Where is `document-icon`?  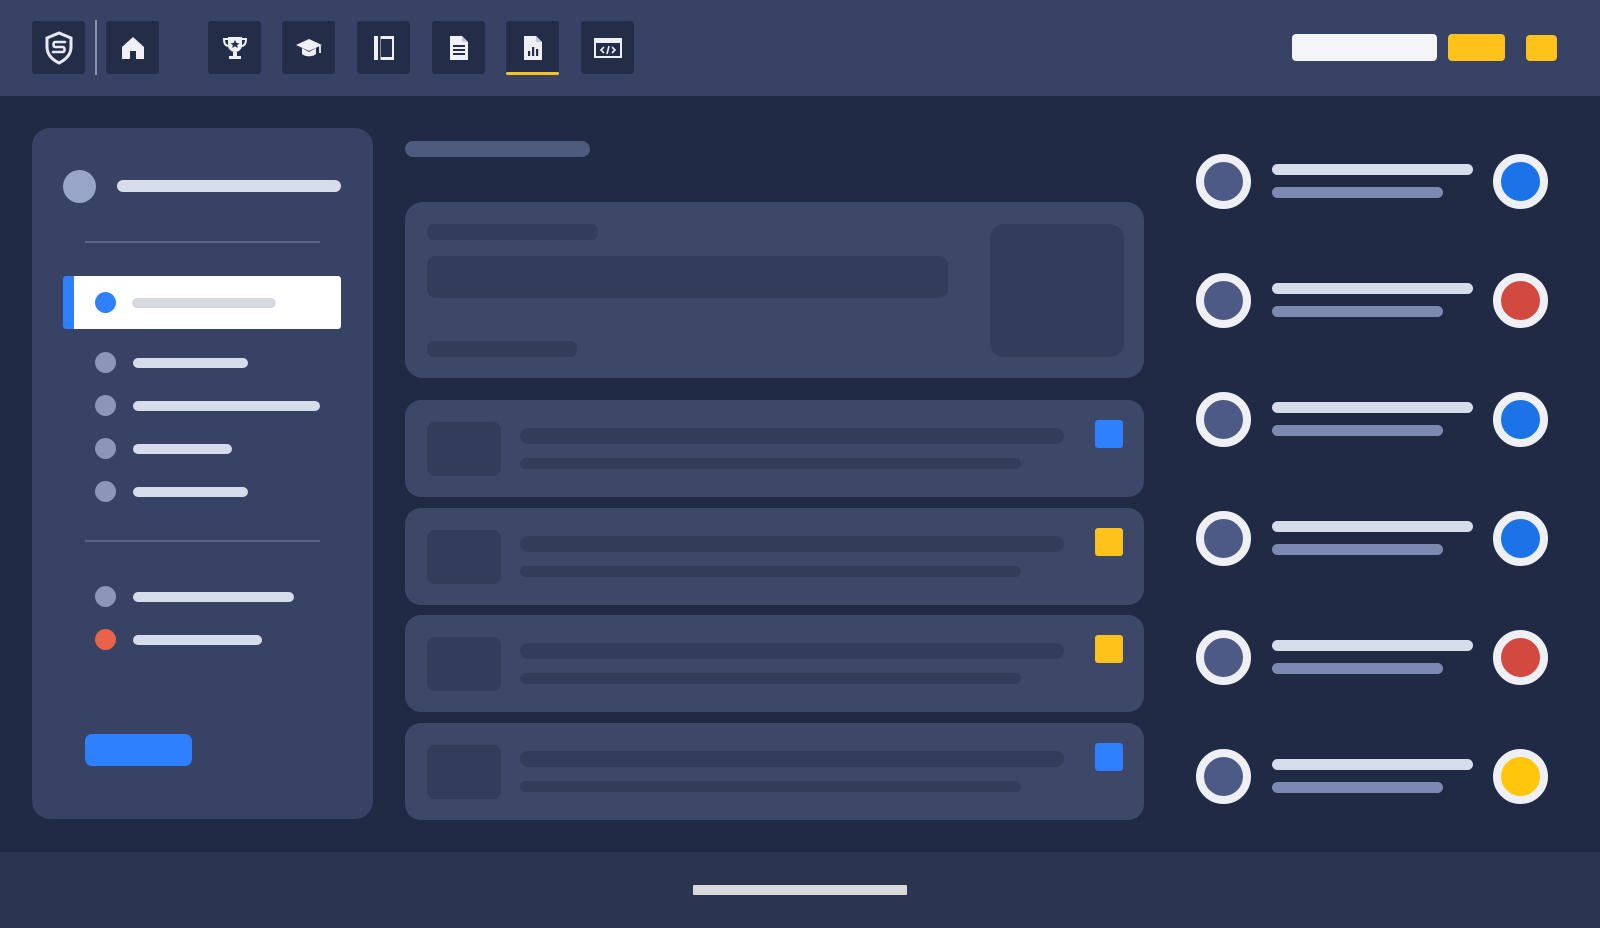
document-icon is located at coordinates (458, 47).